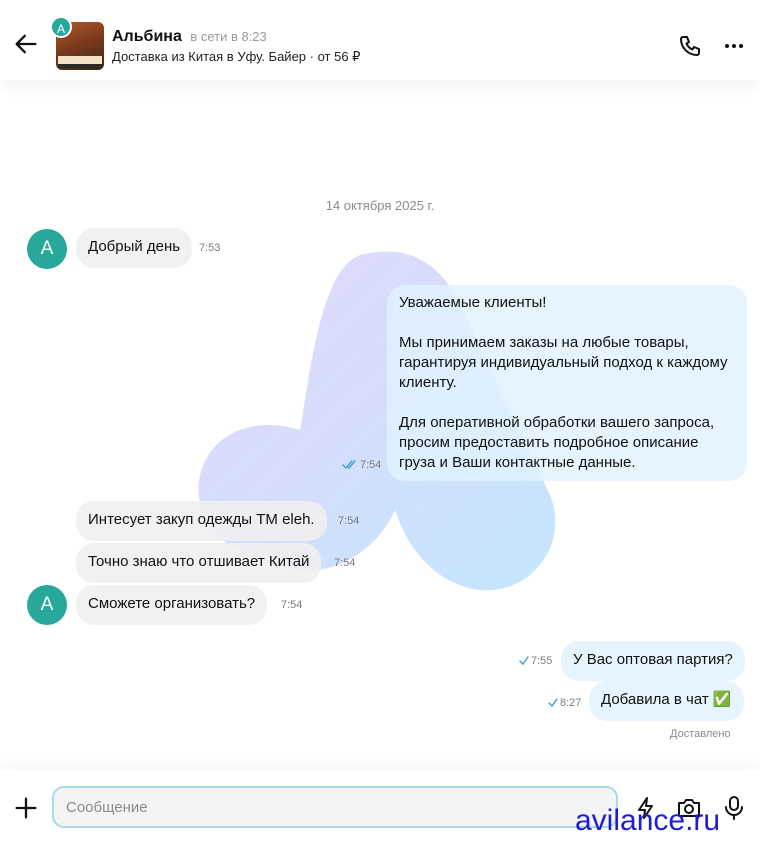  Describe the element at coordinates (201, 521) in the screenshot. I see `message-bubble: Интесует закуп одежды ТМ eleh.` at that location.